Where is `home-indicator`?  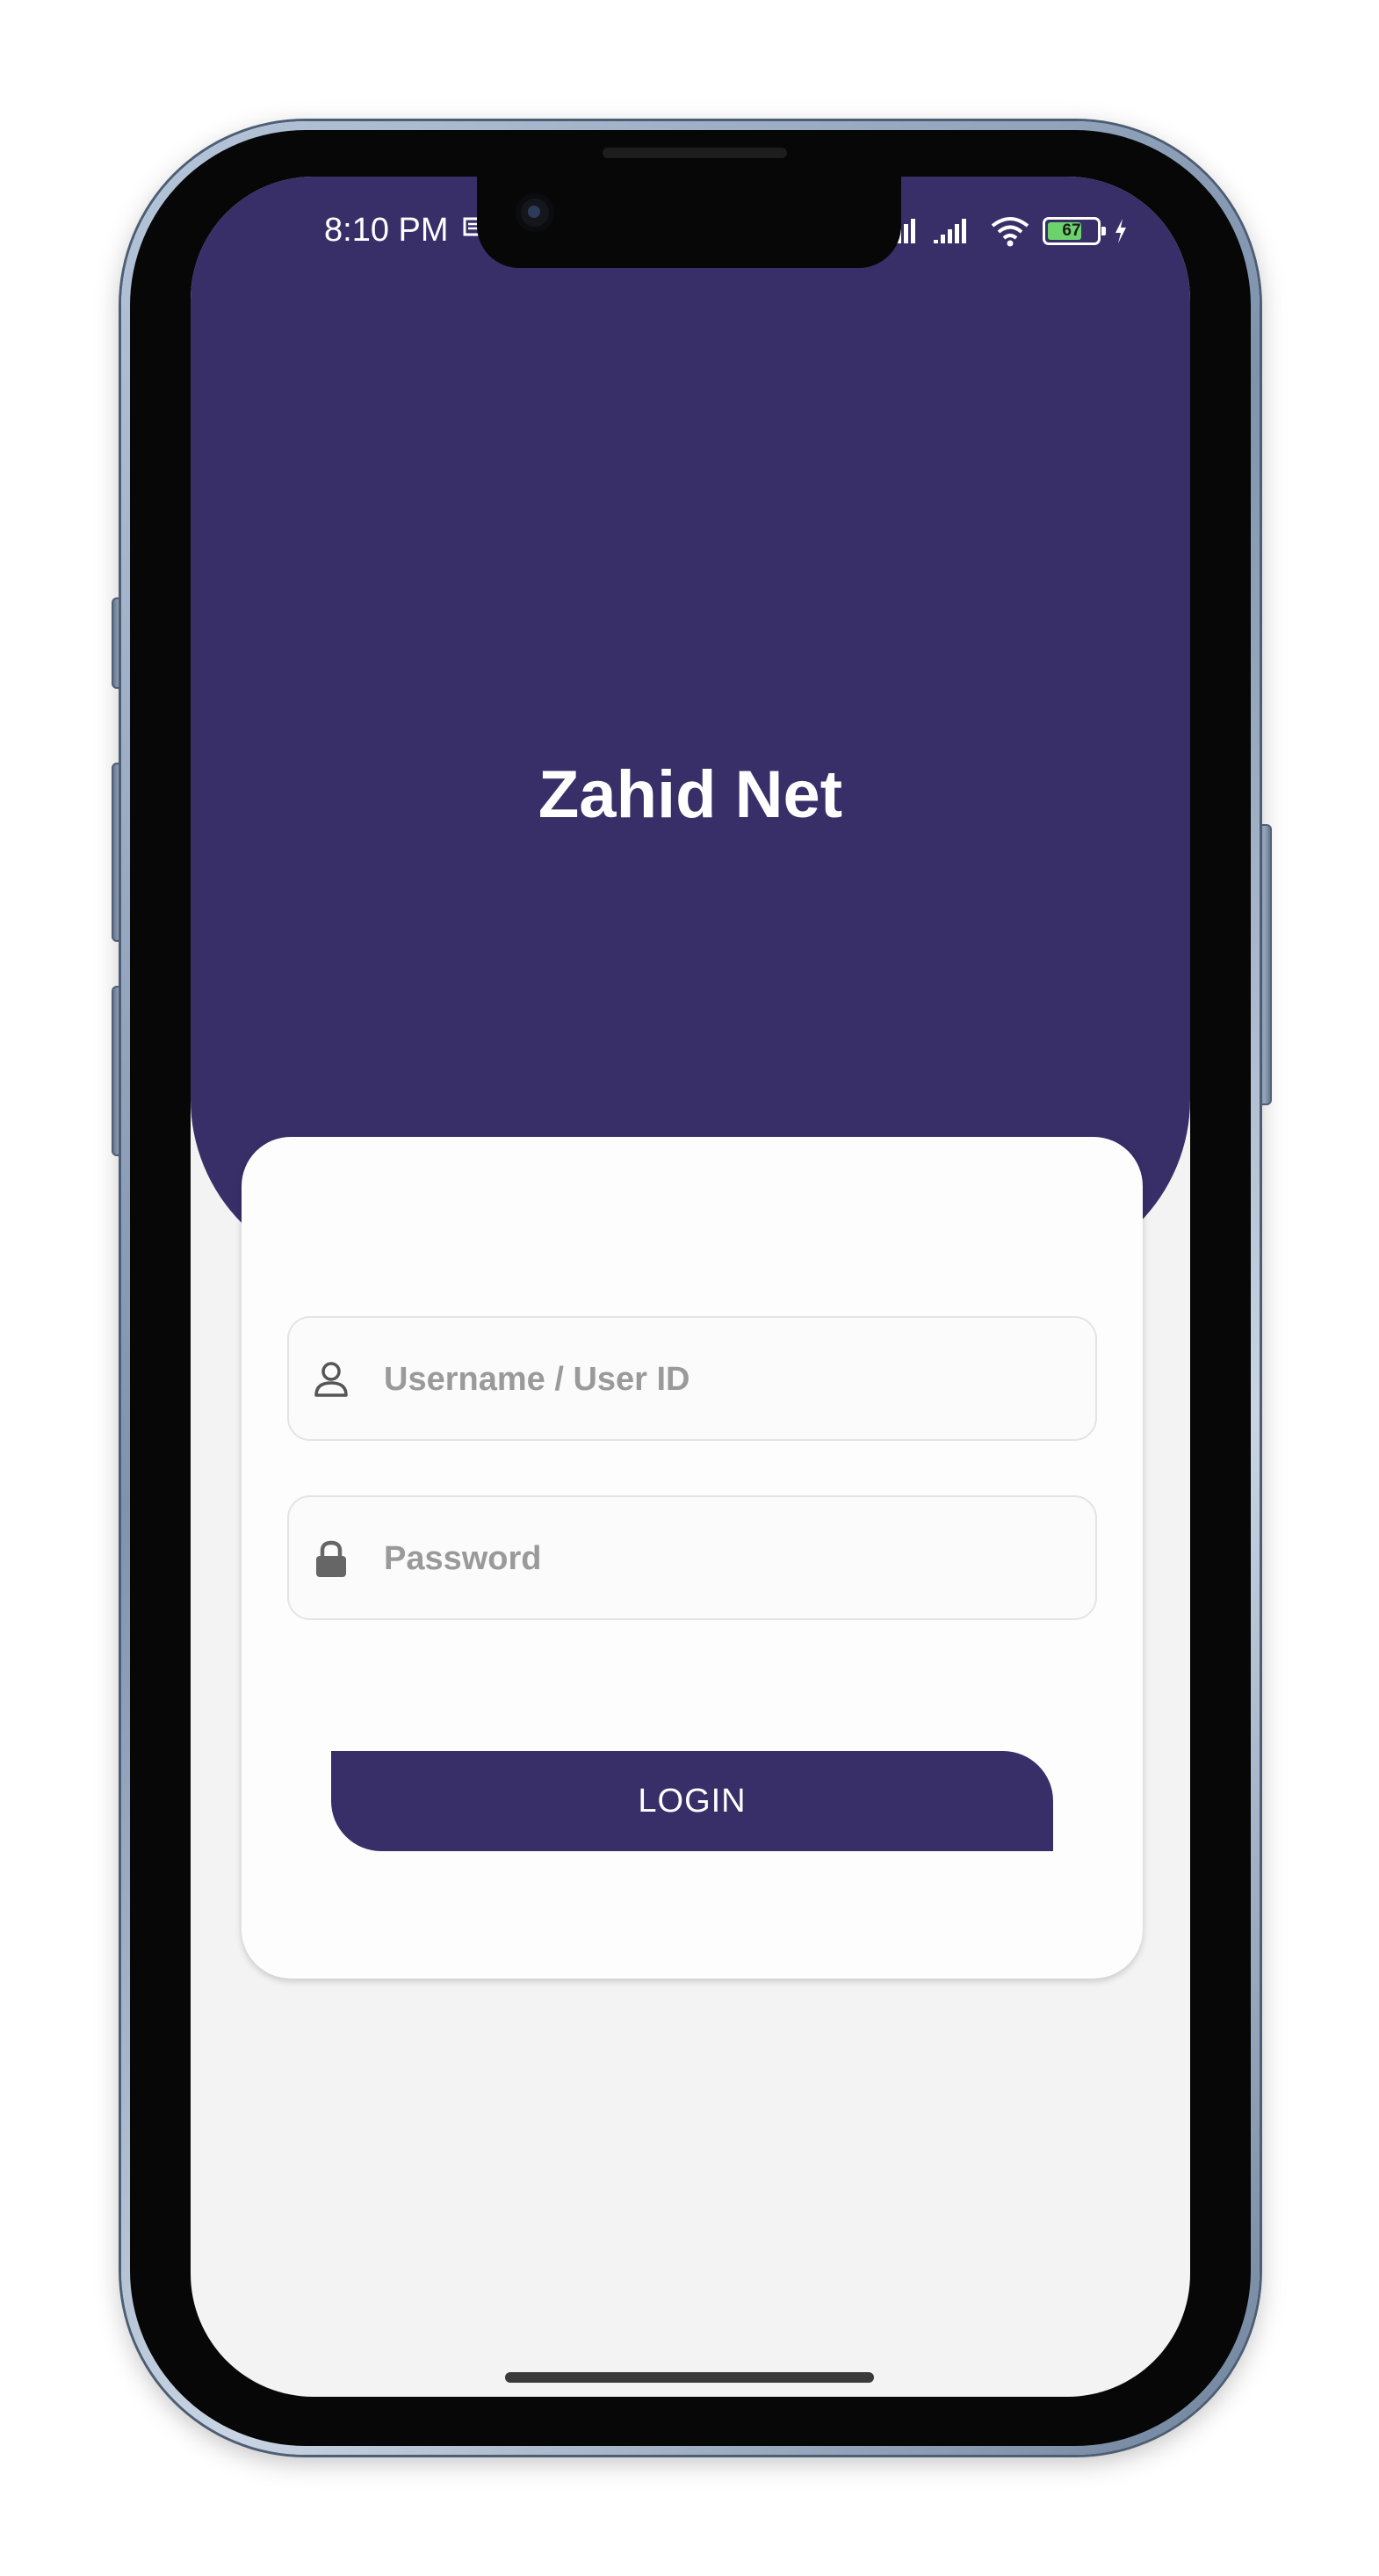 home-indicator is located at coordinates (689, 2377).